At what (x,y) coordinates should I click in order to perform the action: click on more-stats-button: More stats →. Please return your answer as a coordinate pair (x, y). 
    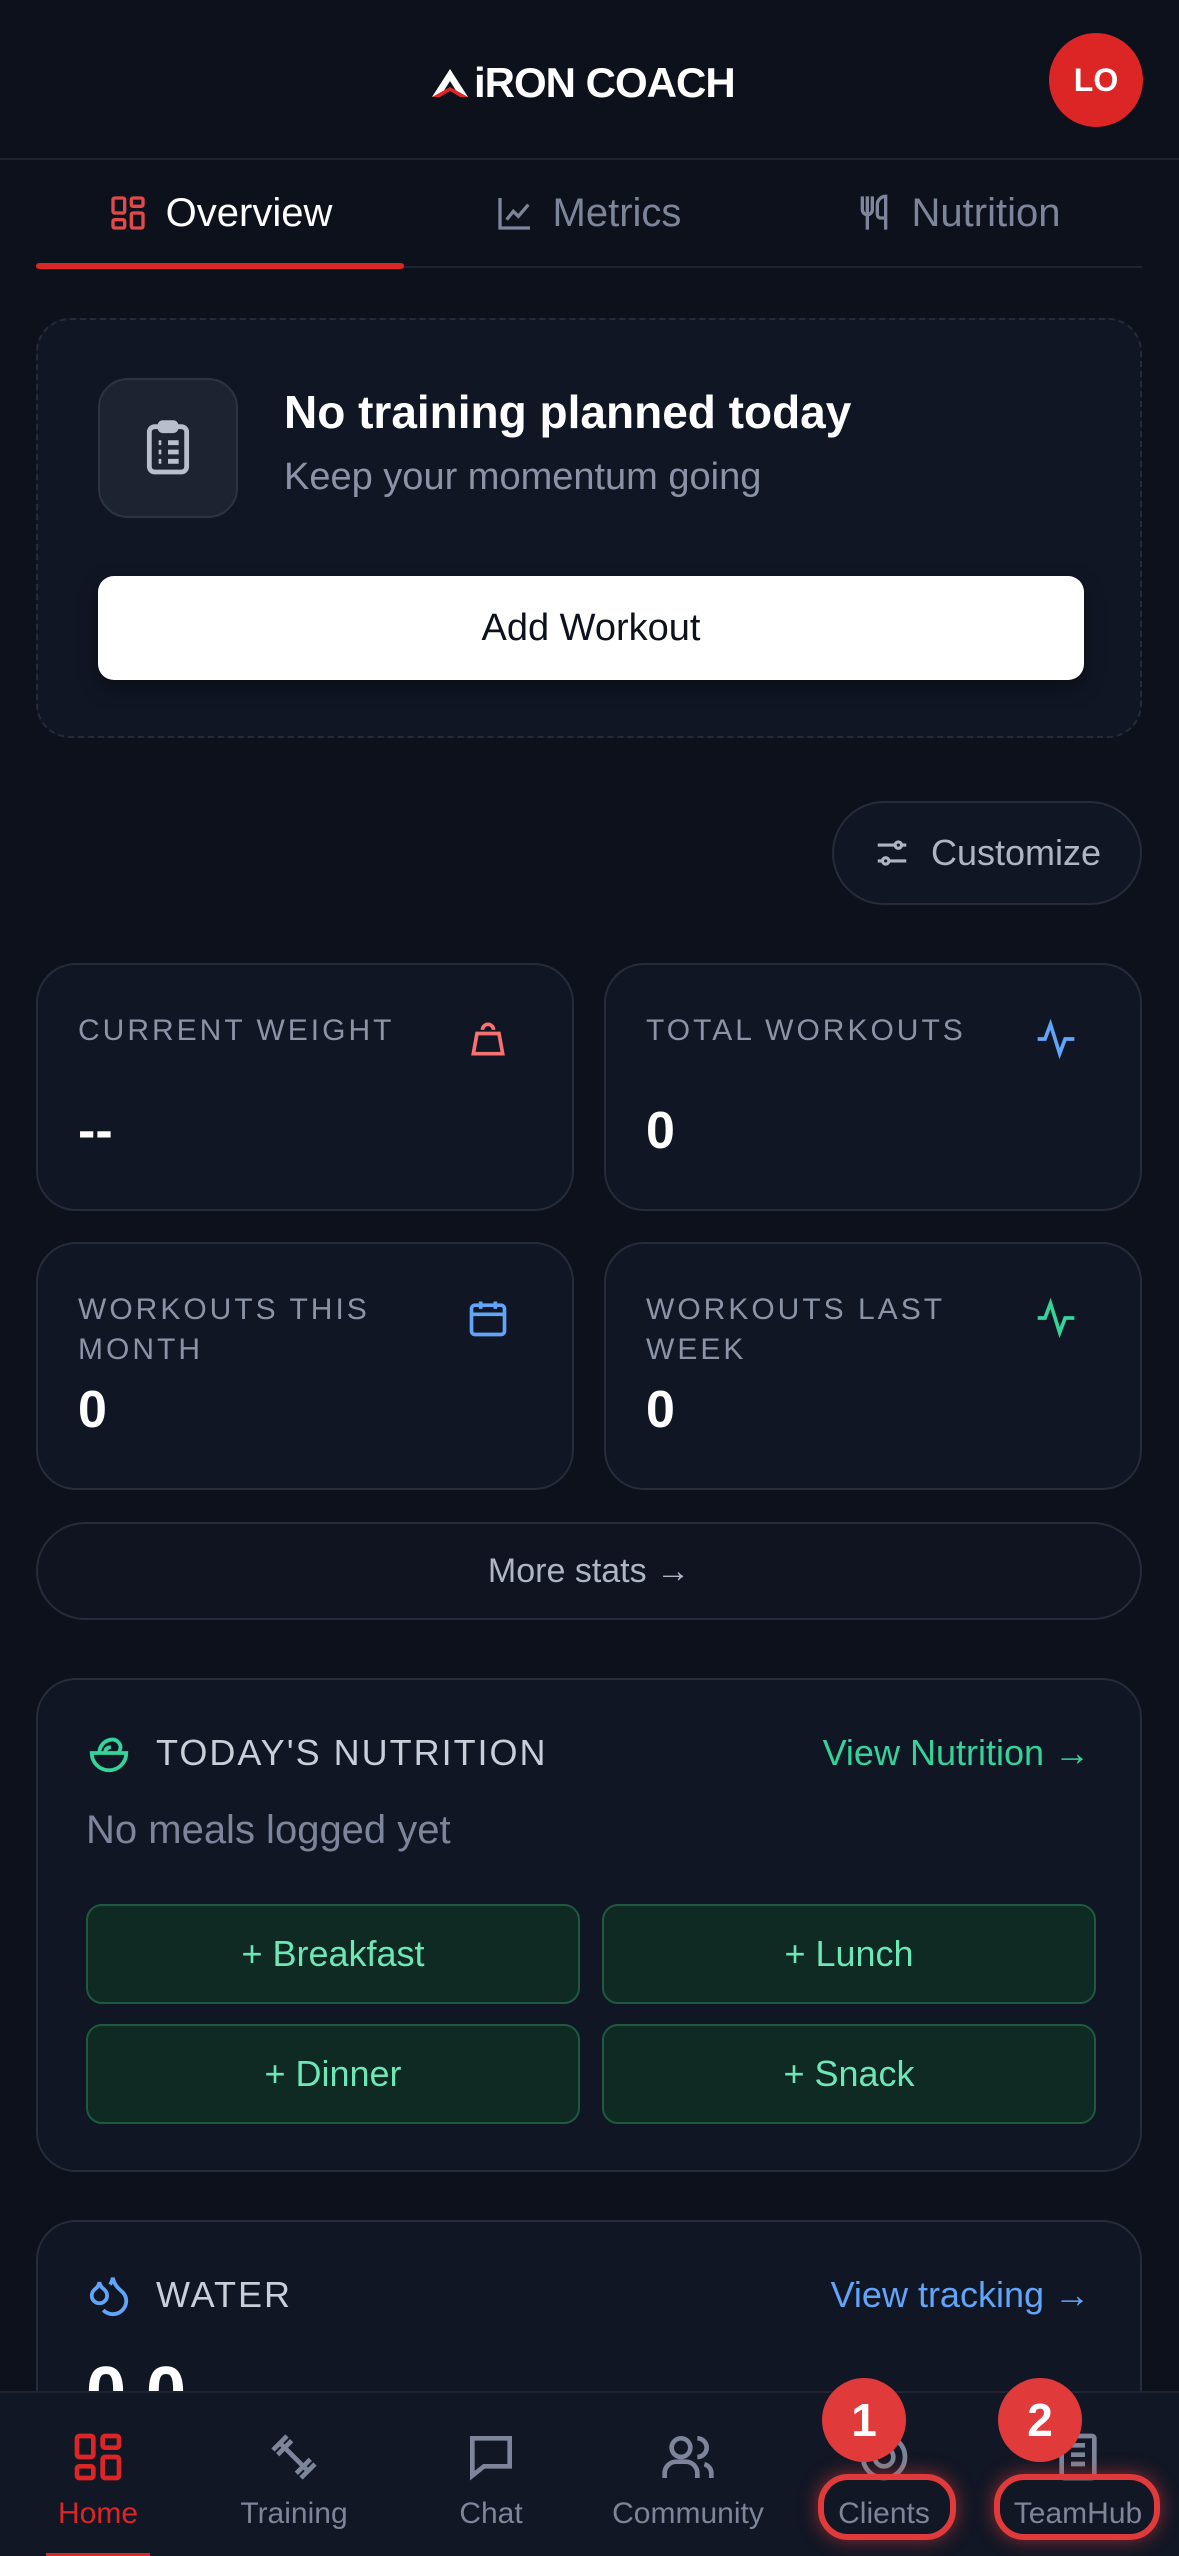
    Looking at the image, I should click on (589, 1571).